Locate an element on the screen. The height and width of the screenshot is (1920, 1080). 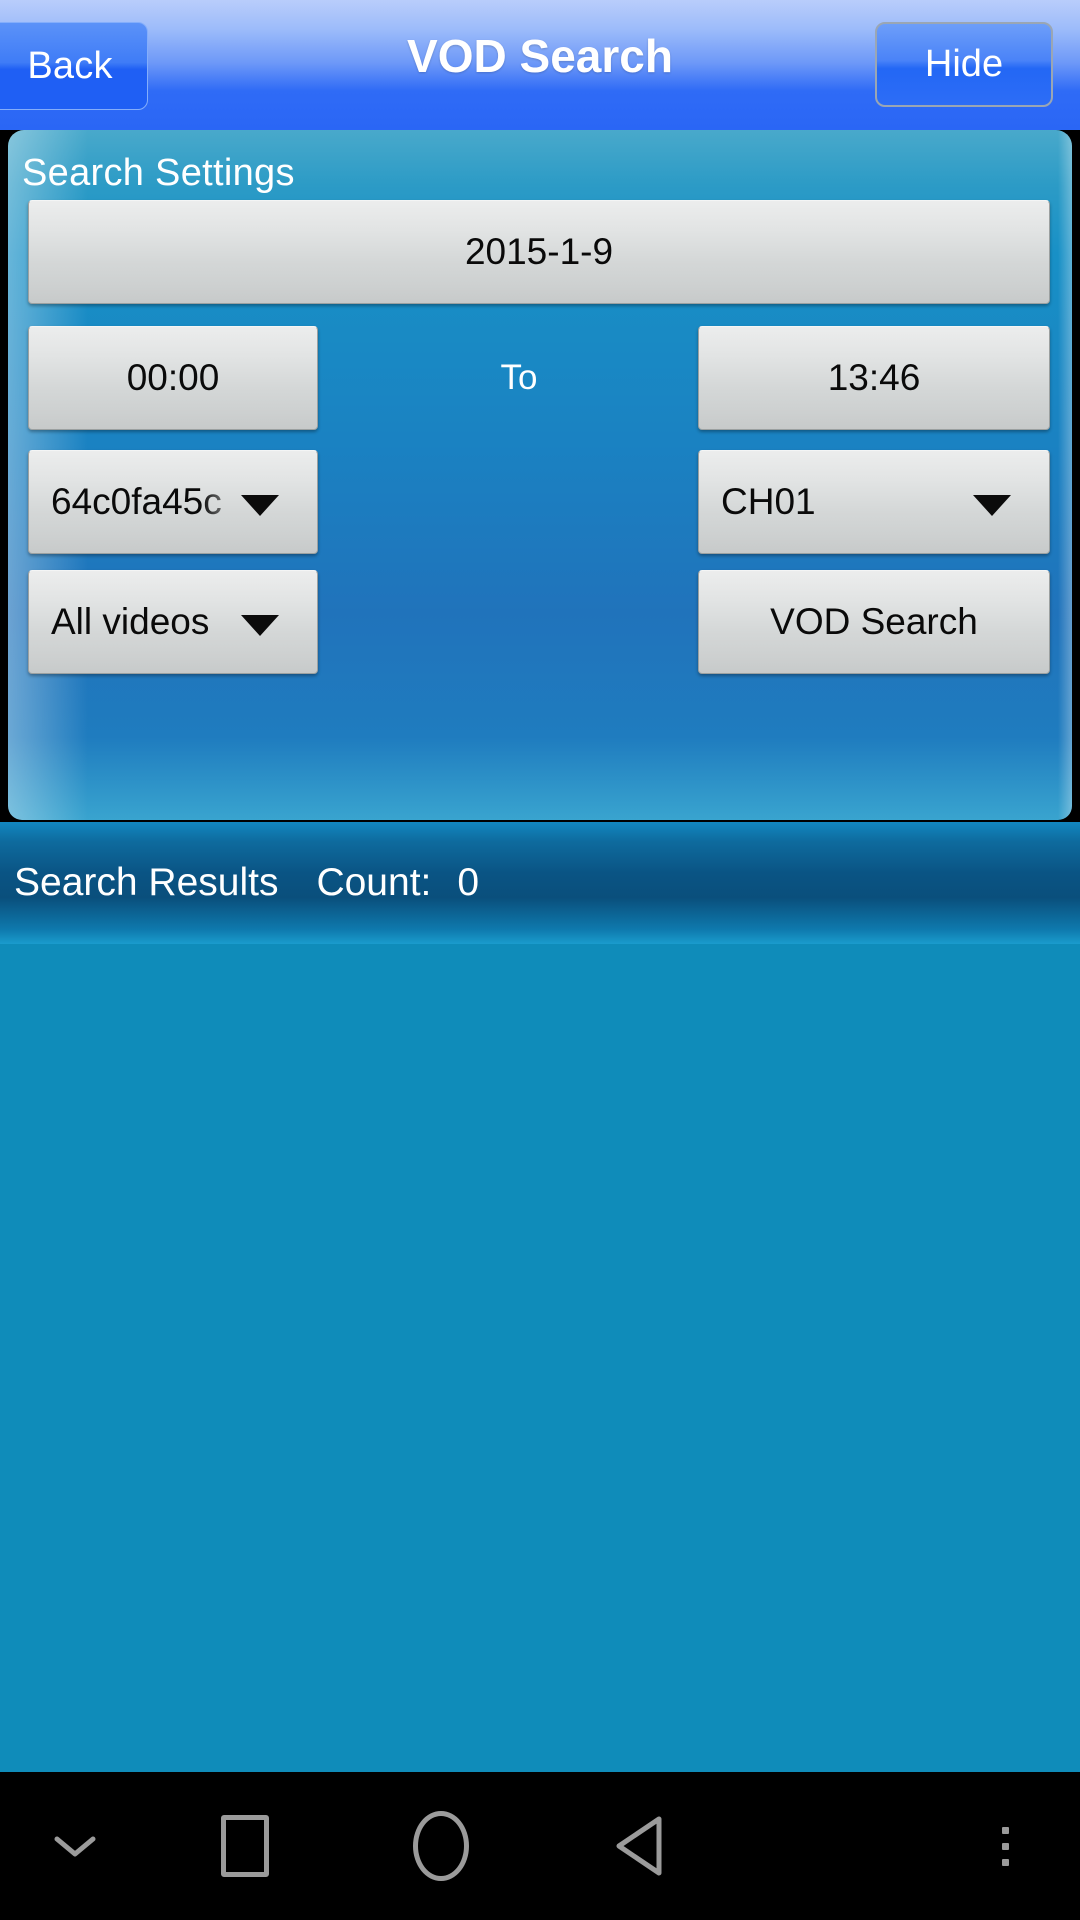
nav-hide-keyboard-button is located at coordinates (75, 1846).